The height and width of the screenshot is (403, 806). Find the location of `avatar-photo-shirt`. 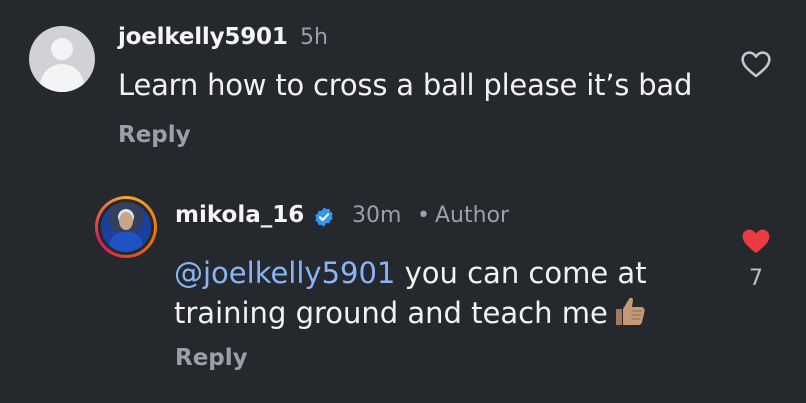

avatar-photo-shirt is located at coordinates (126, 242).